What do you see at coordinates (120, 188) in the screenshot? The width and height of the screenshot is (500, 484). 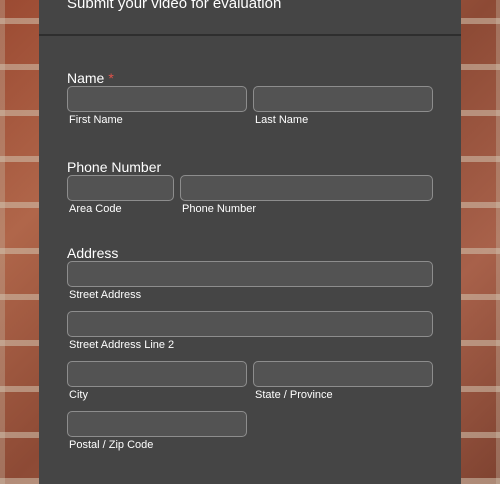 I see `area-code-input` at bounding box center [120, 188].